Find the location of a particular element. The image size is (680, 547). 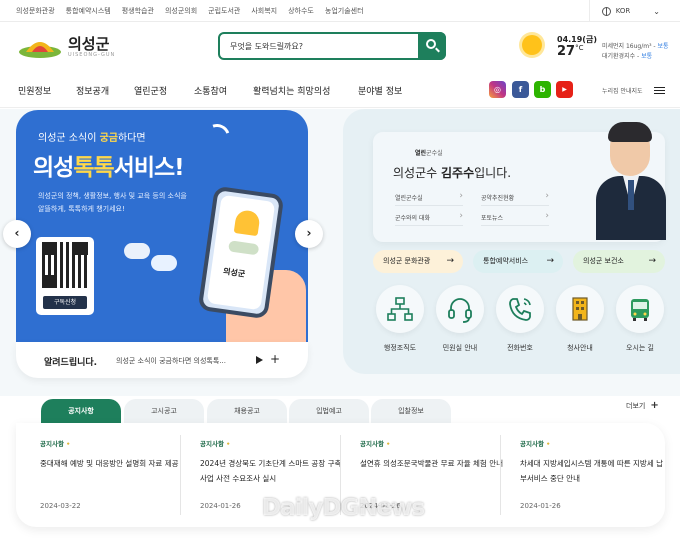

building-icon is located at coordinates (580, 309).